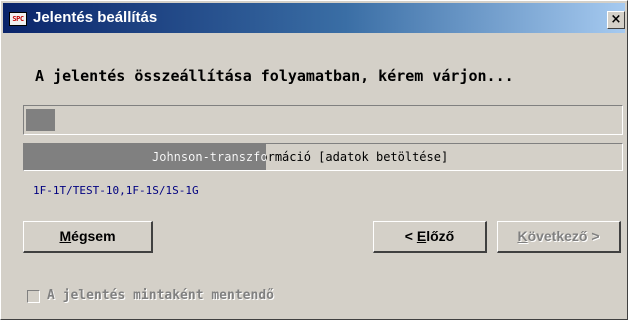 Image resolution: width=628 pixels, height=320 pixels. I want to click on save-as-template-checkbox, so click(33, 296).